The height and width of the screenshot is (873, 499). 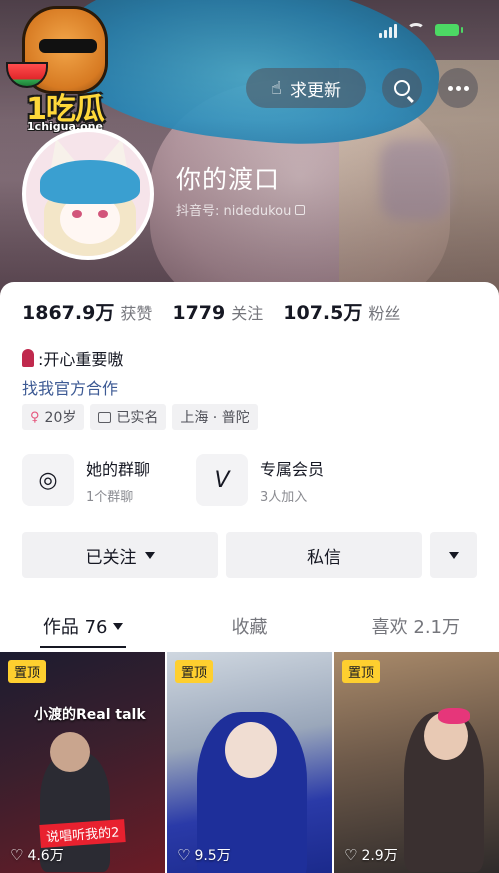 I want to click on avatar, so click(x=88, y=194).